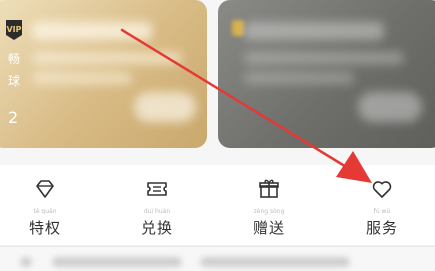 The width and height of the screenshot is (435, 271). Describe the element at coordinates (14, 59) in the screenshot. I see `card-text-line: 畅` at that location.